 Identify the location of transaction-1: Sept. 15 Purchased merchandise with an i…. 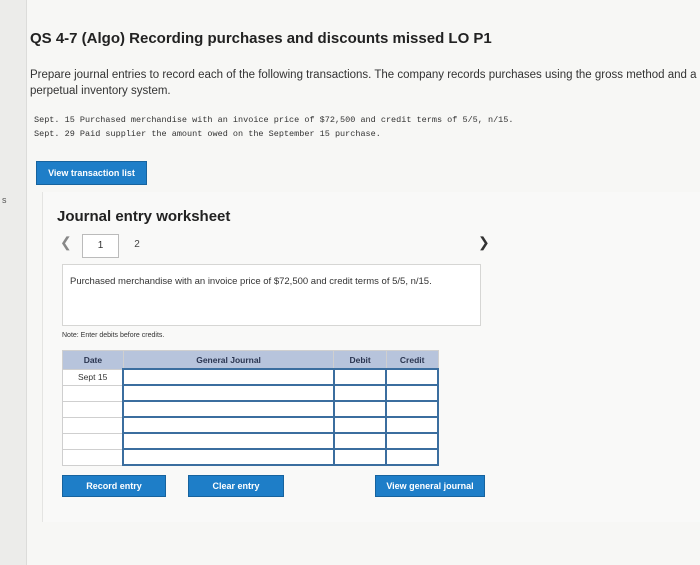
(274, 120).